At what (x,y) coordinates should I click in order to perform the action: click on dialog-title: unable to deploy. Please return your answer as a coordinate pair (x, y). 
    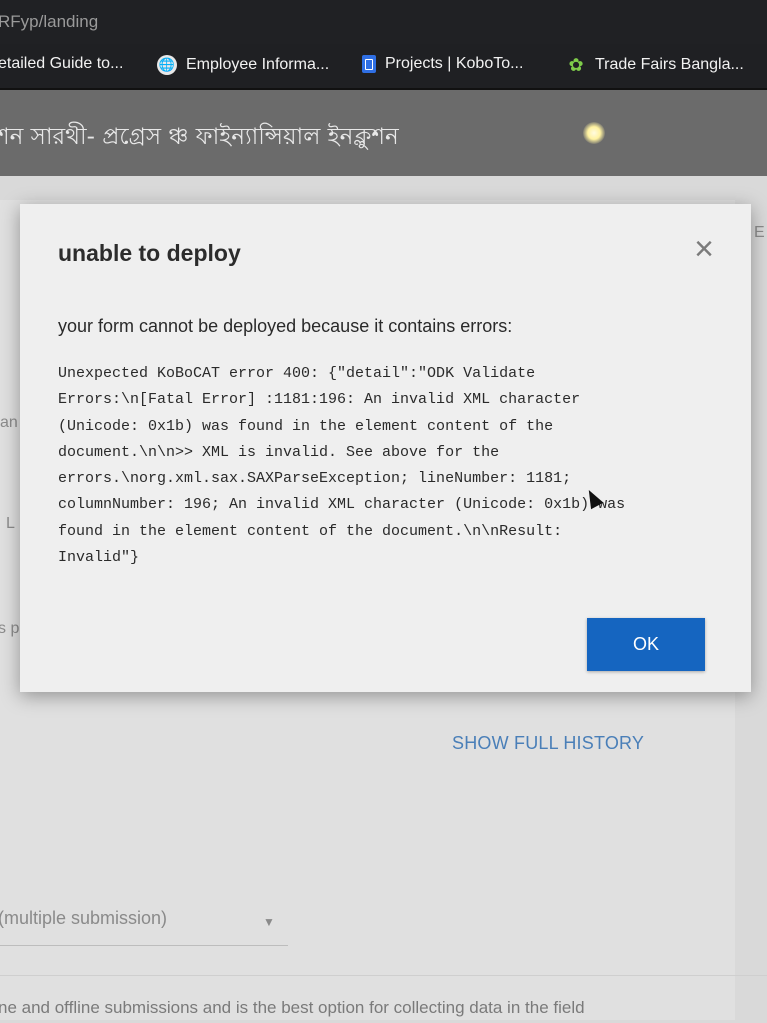
    Looking at the image, I should click on (149, 253).